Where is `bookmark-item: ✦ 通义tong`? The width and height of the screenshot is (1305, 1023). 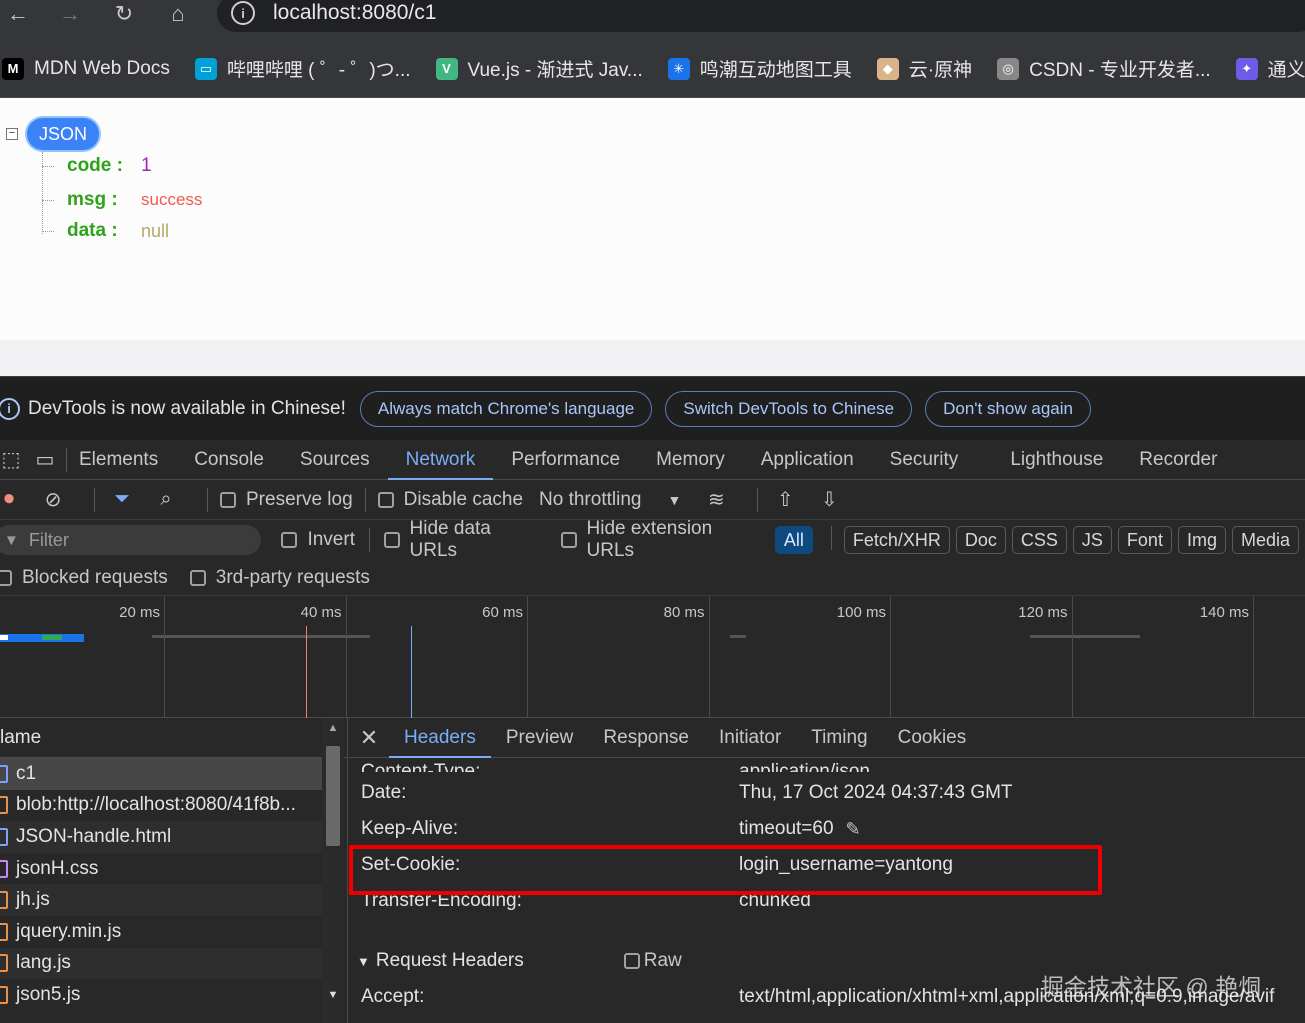 bookmark-item: ✦ 通义tong is located at coordinates (1270, 68).